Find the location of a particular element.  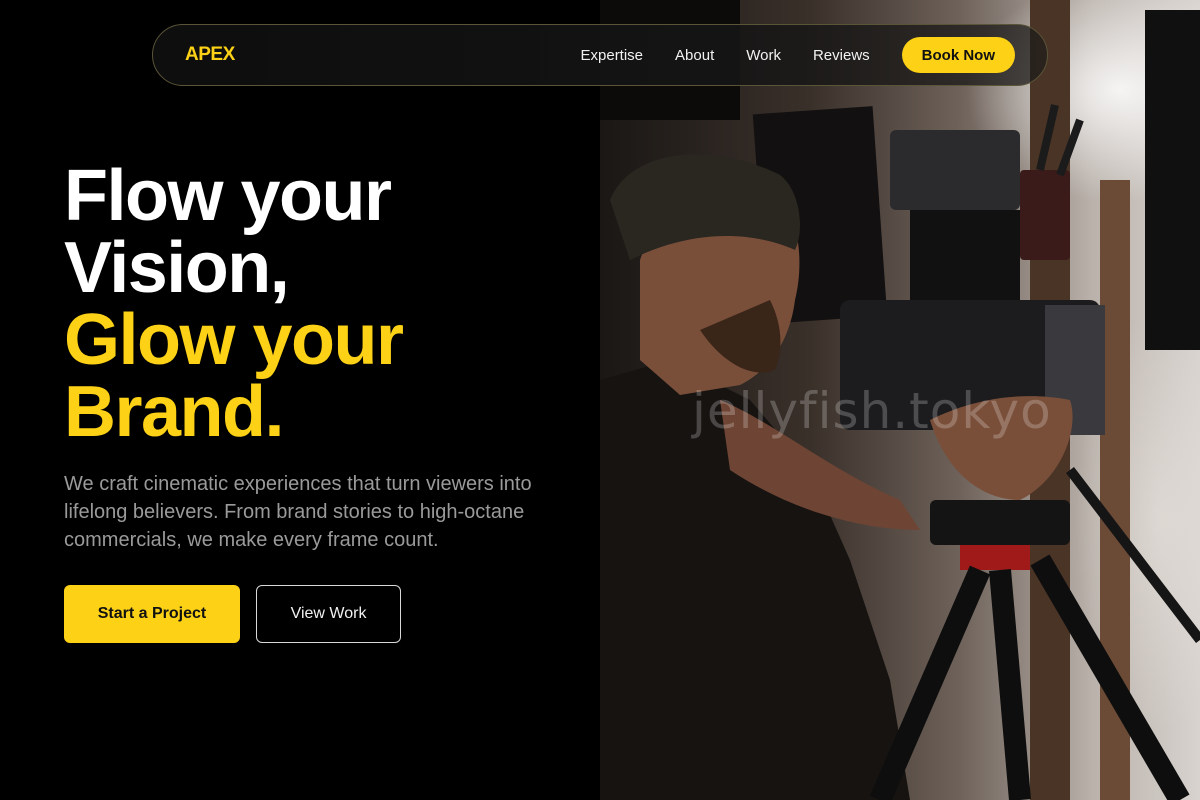

headline-line-2: Vision, is located at coordinates (177, 268).